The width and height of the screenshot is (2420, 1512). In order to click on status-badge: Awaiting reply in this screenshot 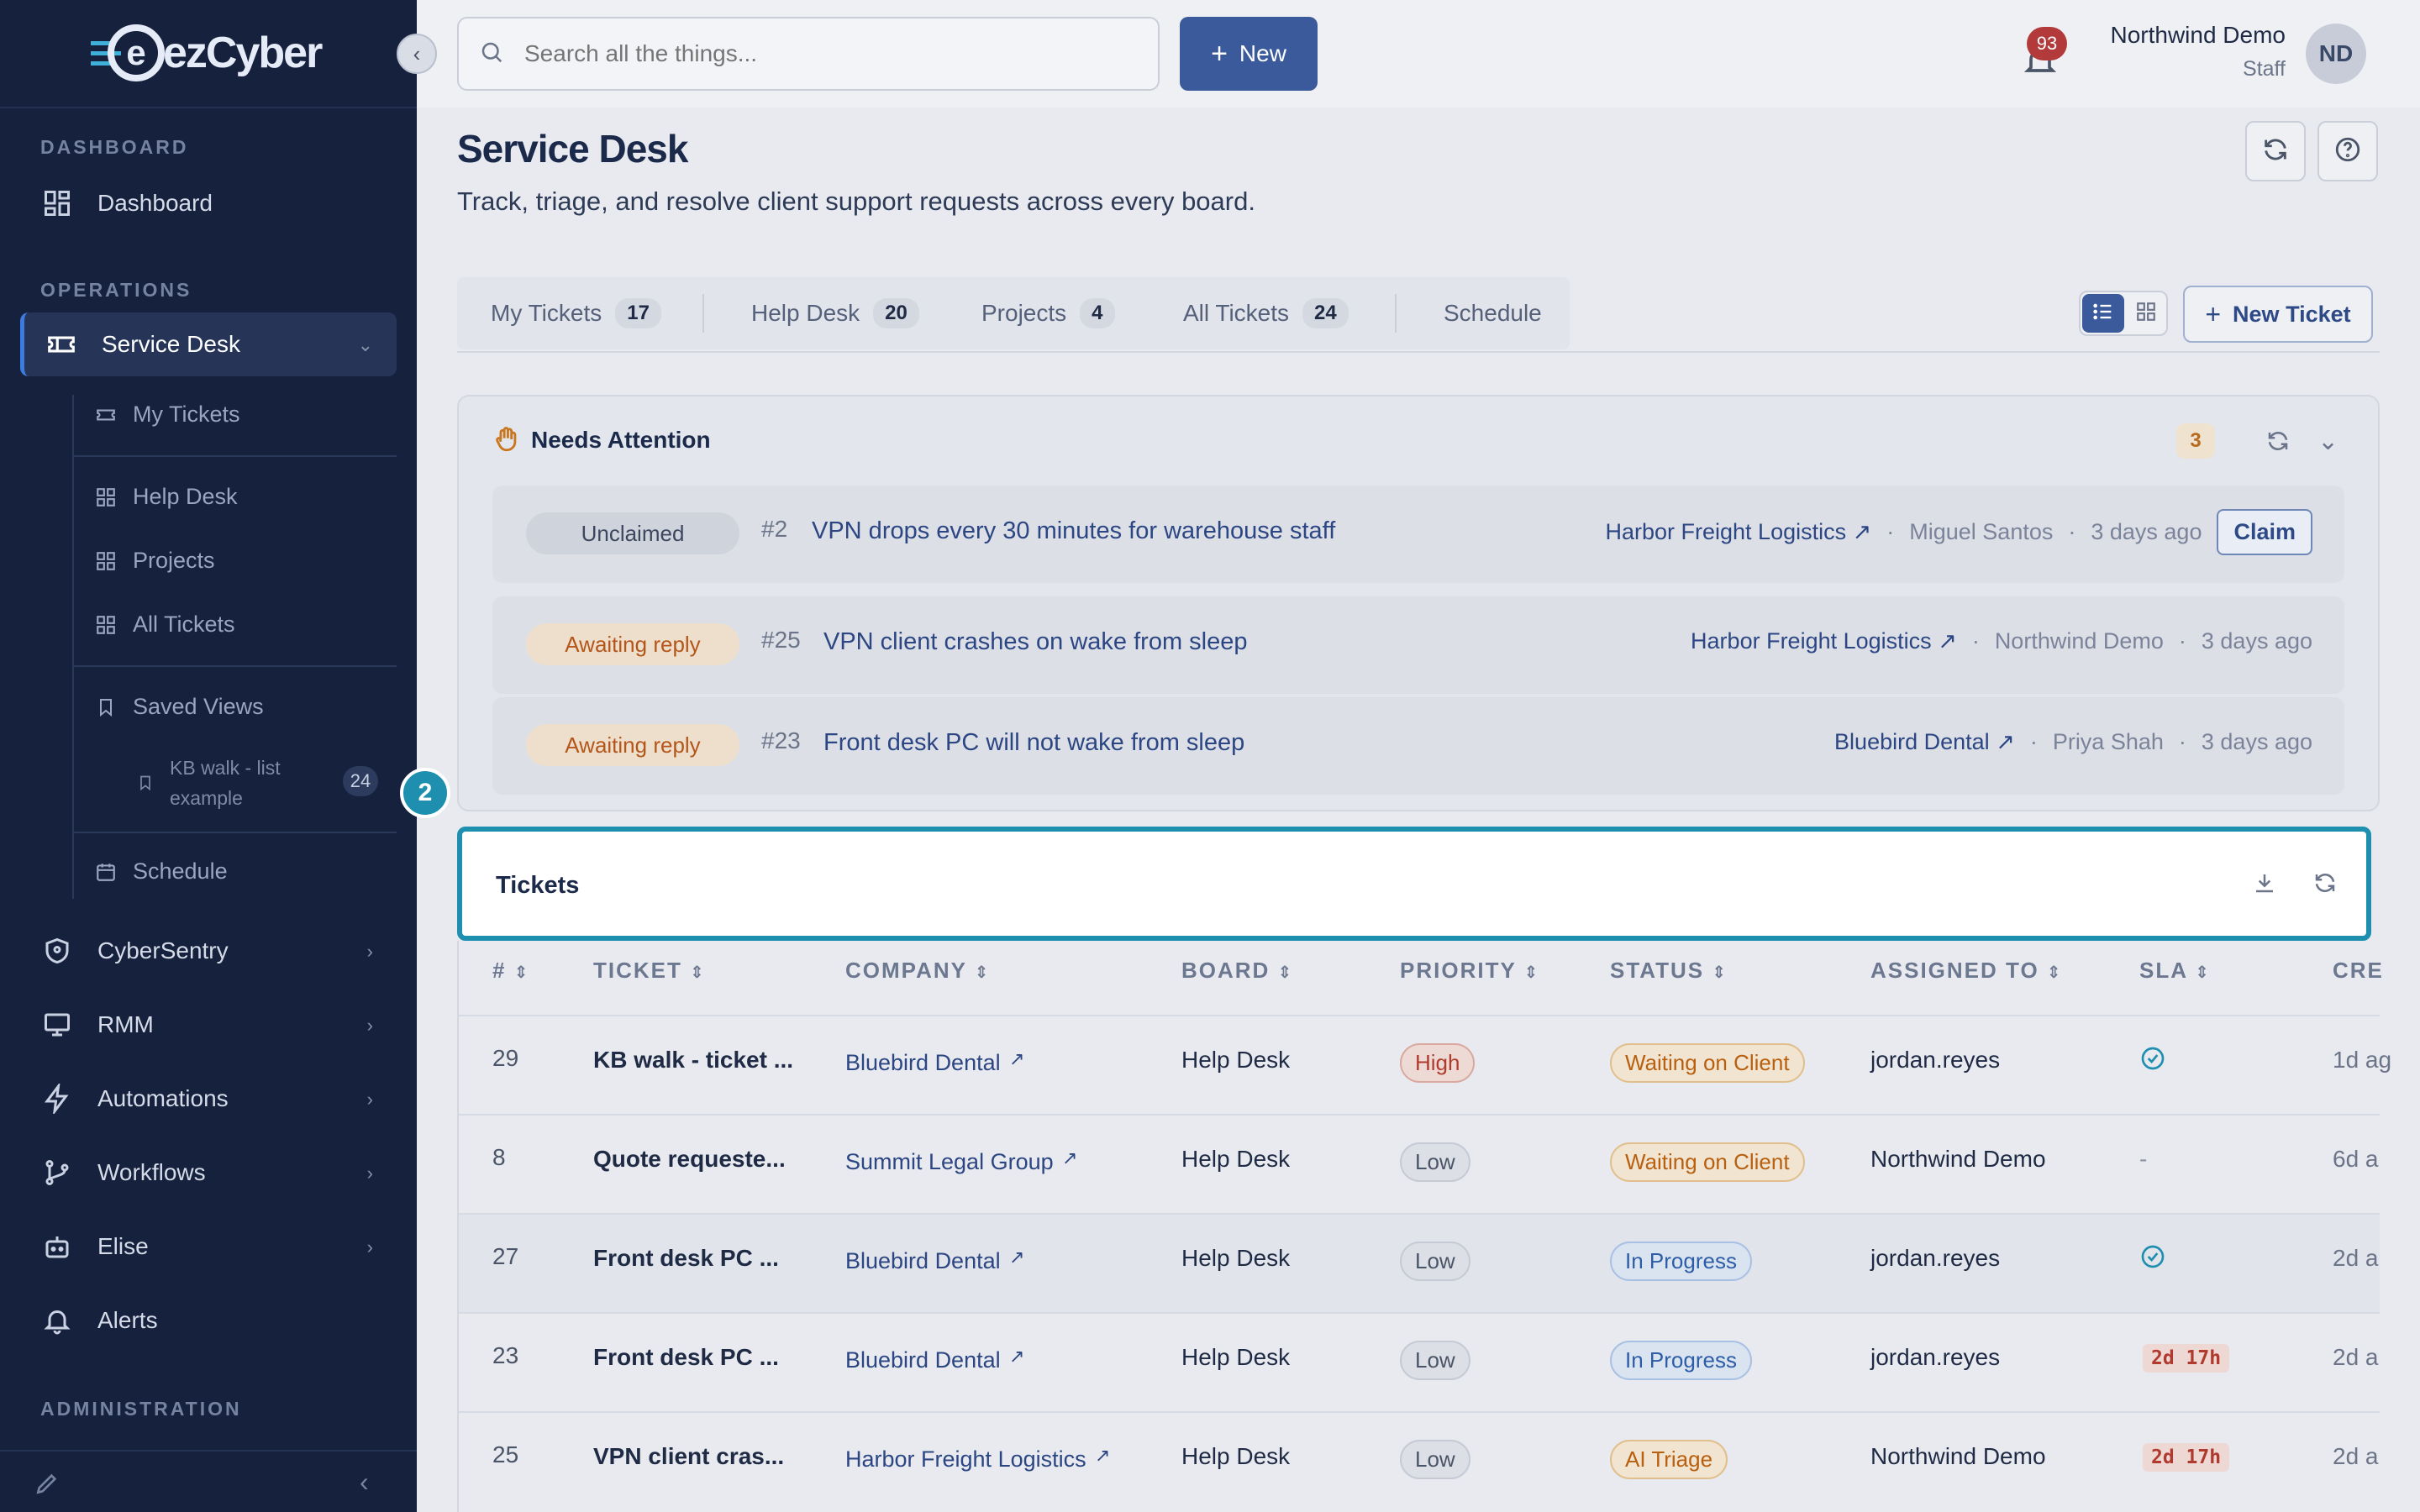, I will do `click(632, 644)`.